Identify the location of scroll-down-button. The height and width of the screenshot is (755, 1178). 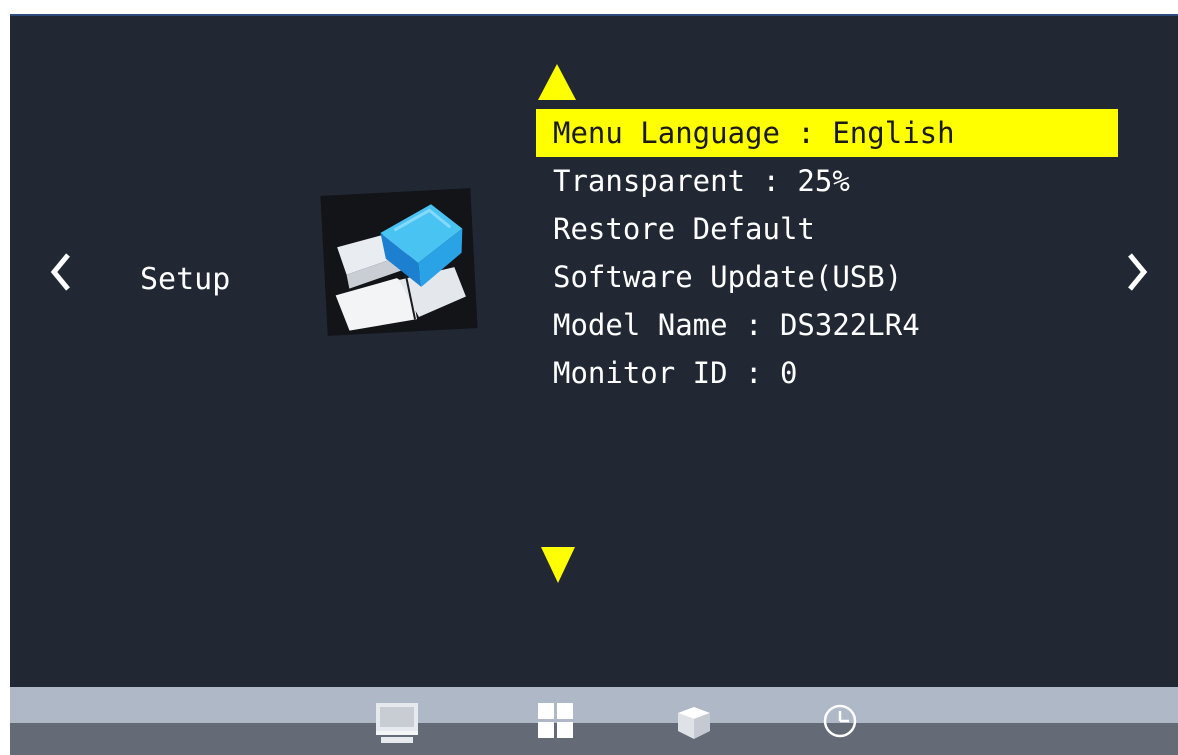
(558, 567).